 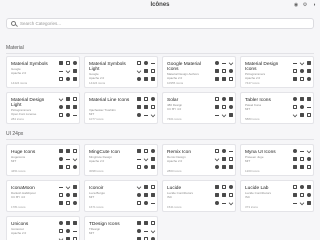 I want to click on search-bar, so click(x=160, y=23).